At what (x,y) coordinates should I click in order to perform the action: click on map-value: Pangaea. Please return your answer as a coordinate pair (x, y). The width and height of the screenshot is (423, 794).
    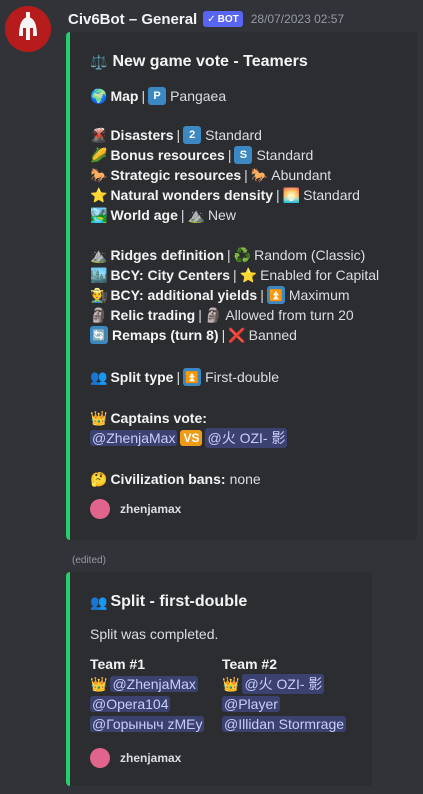
    Looking at the image, I should click on (198, 96).